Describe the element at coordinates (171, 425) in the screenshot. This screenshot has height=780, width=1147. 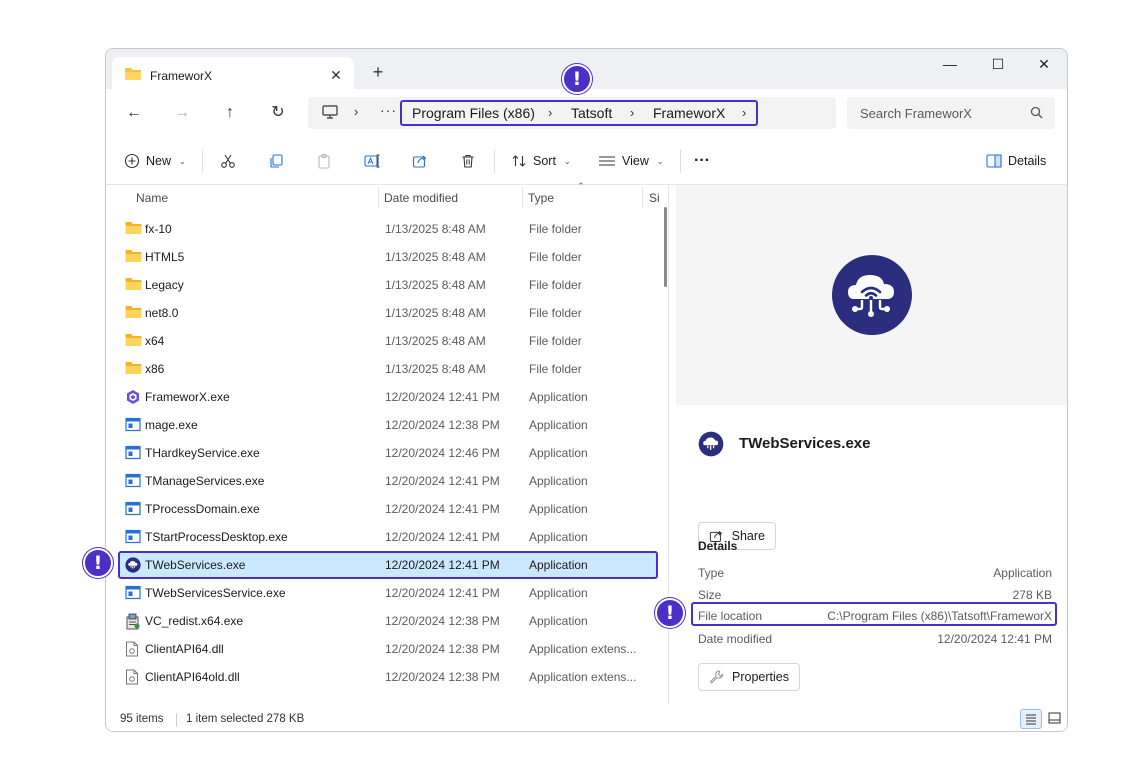
I see `file-name: mage.exe` at that location.